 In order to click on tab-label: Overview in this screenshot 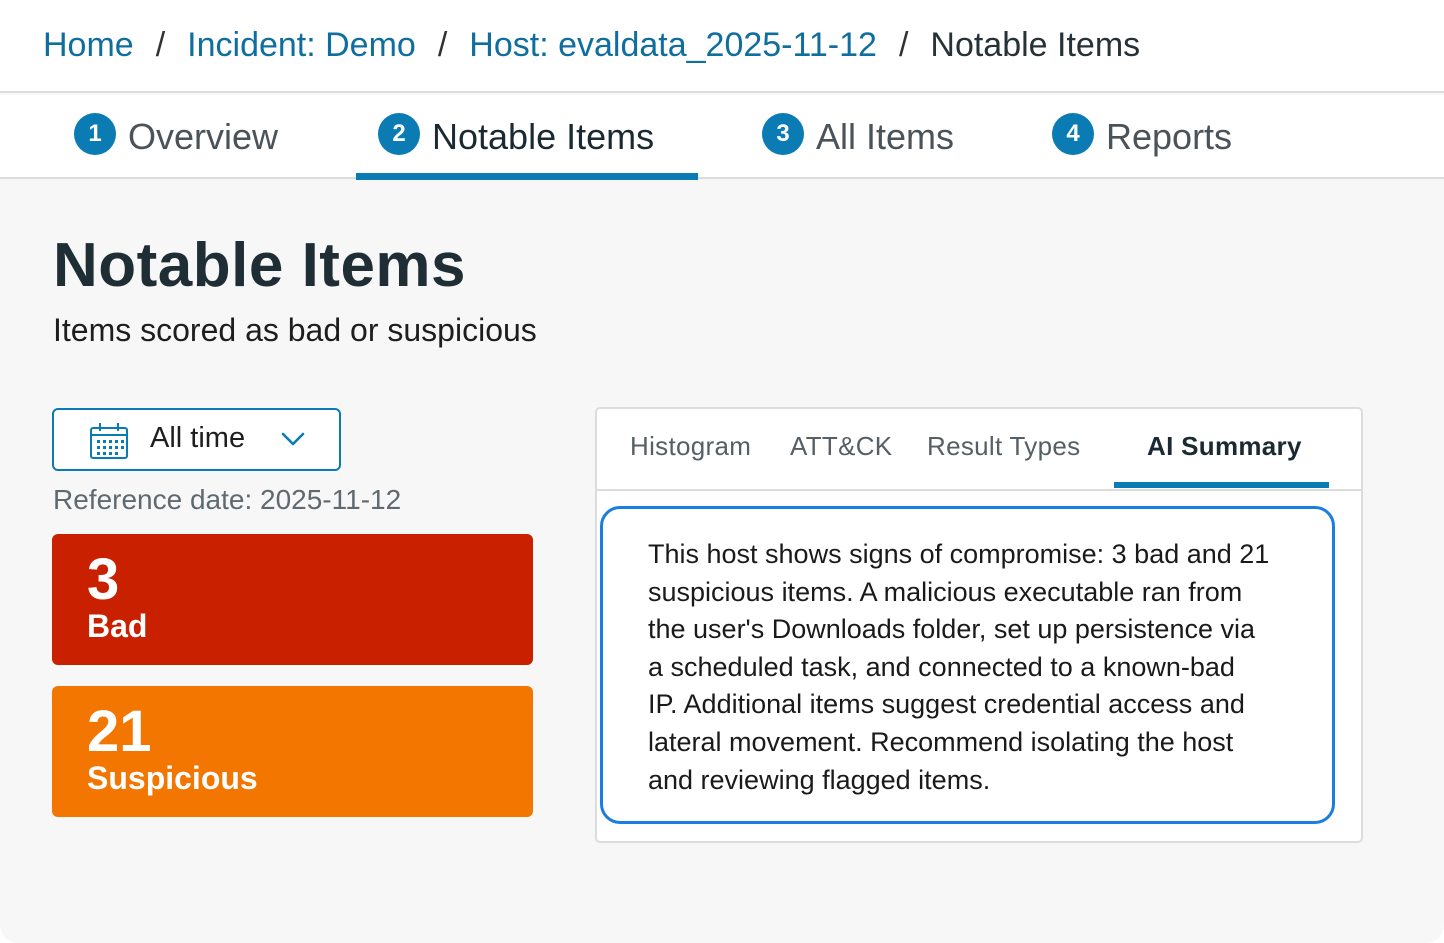, I will do `click(203, 136)`.